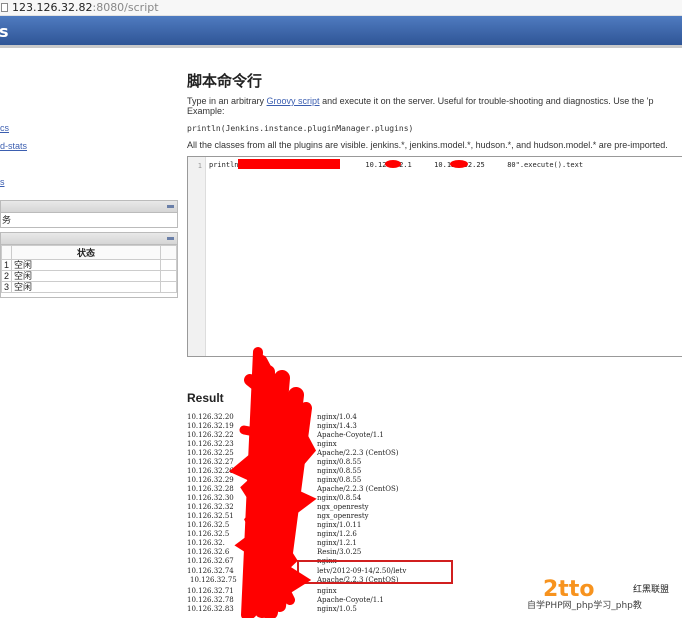 The image size is (682, 618). What do you see at coordinates (125, 7) in the screenshot?
I see `url-path: :8080/script` at bounding box center [125, 7].